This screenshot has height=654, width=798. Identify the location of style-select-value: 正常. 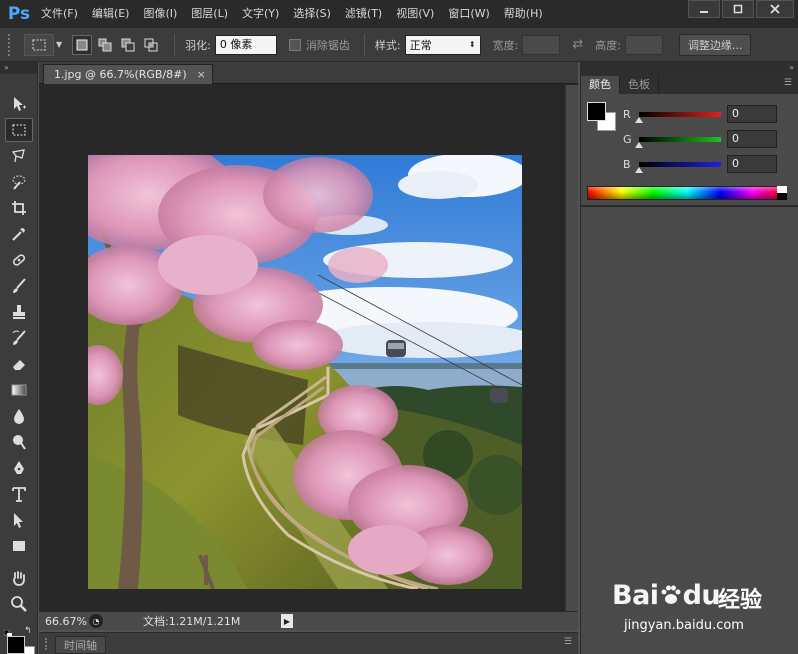
(420, 45).